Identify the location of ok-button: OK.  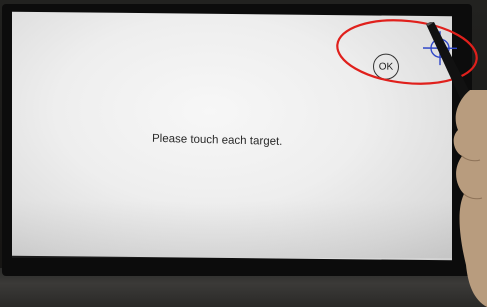
(386, 66).